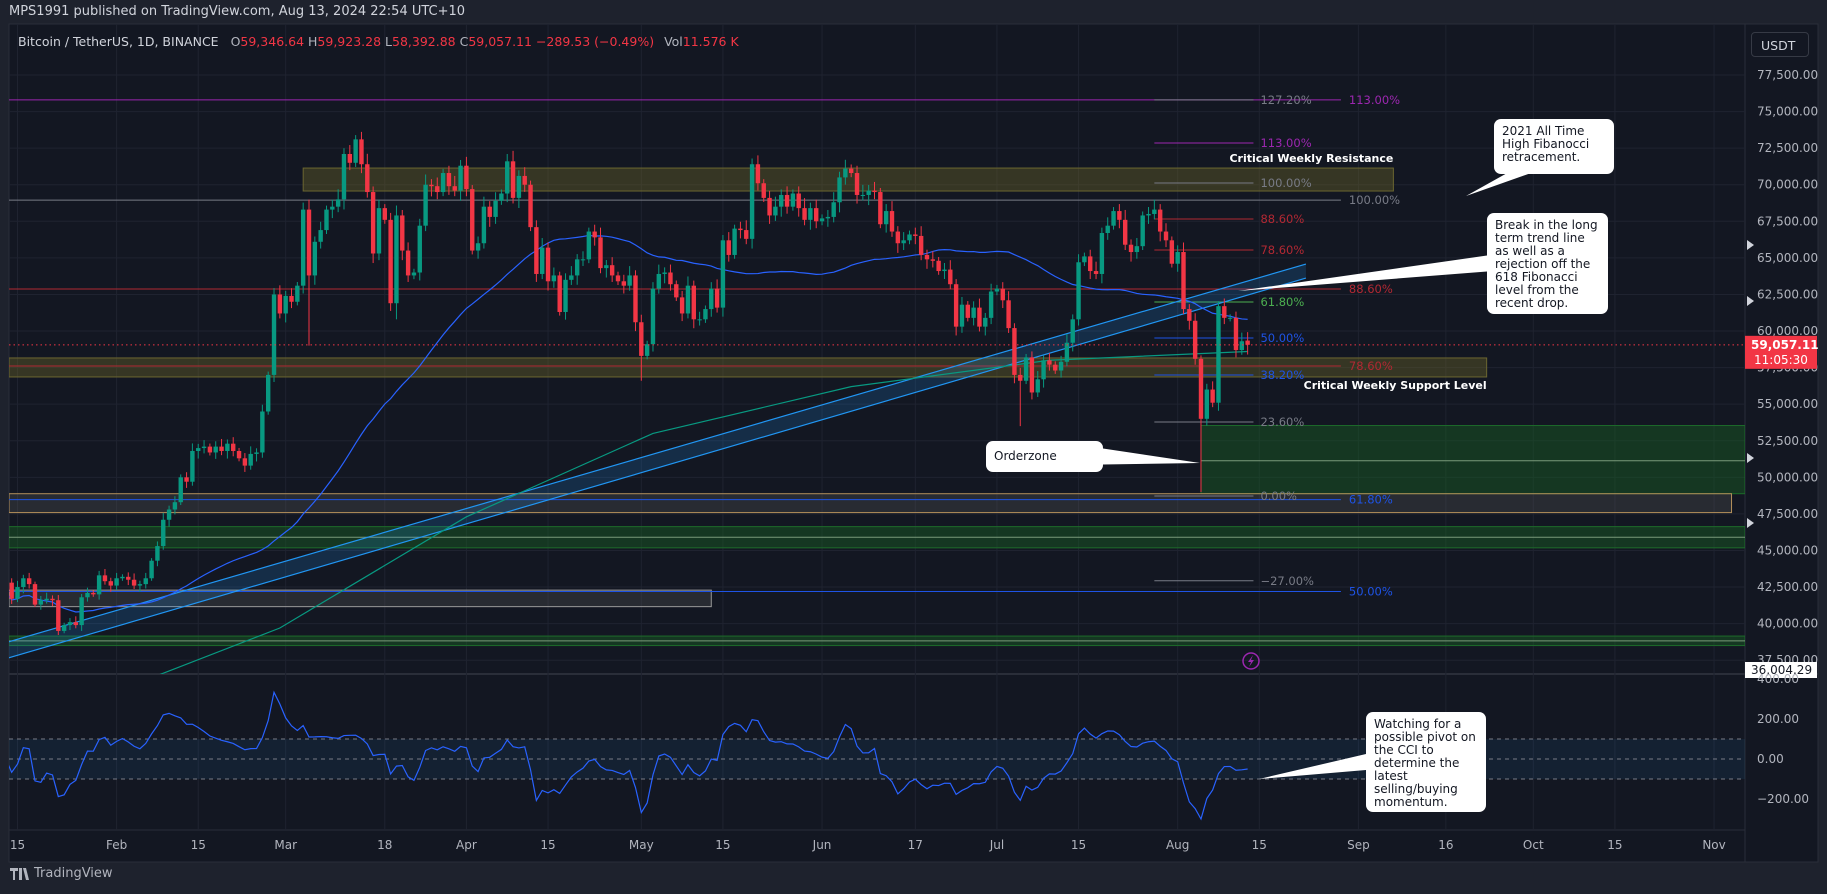 Image resolution: width=1827 pixels, height=894 pixels. Describe the element at coordinates (1371, 366) in the screenshot. I see `fib-long-label: 78.60%` at that location.